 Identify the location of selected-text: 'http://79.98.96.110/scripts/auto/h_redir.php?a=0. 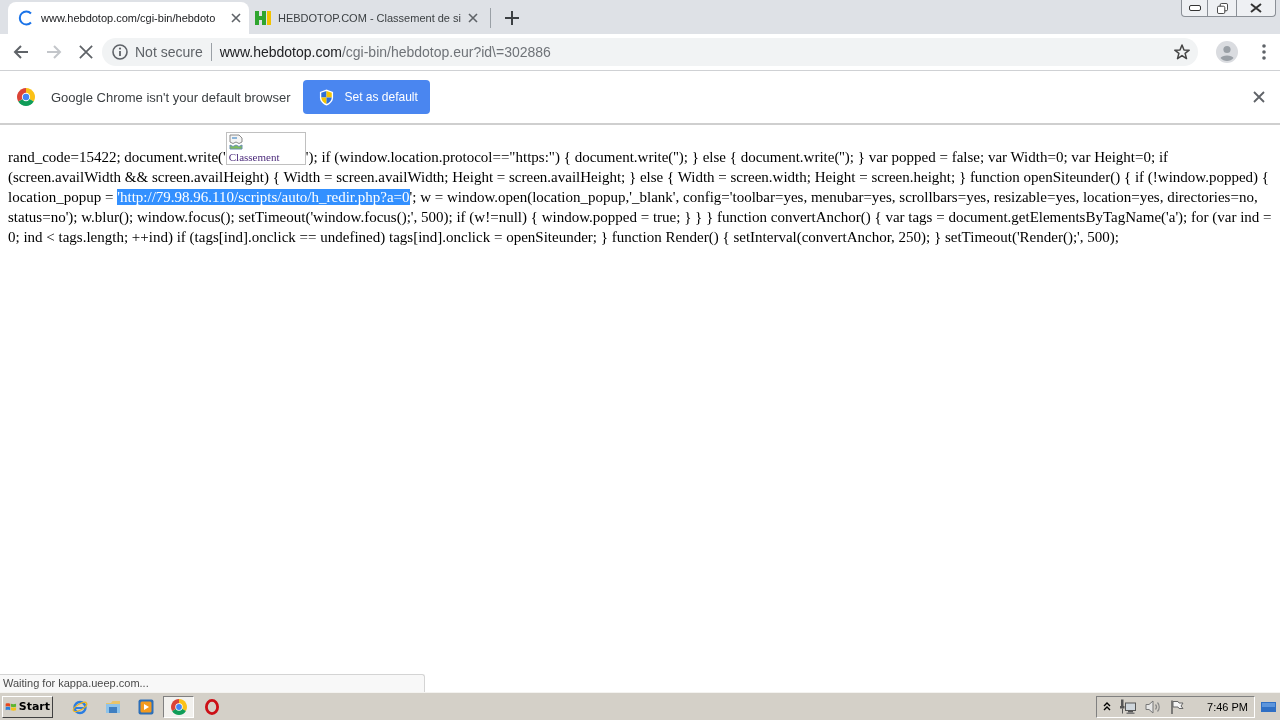
(263, 197).